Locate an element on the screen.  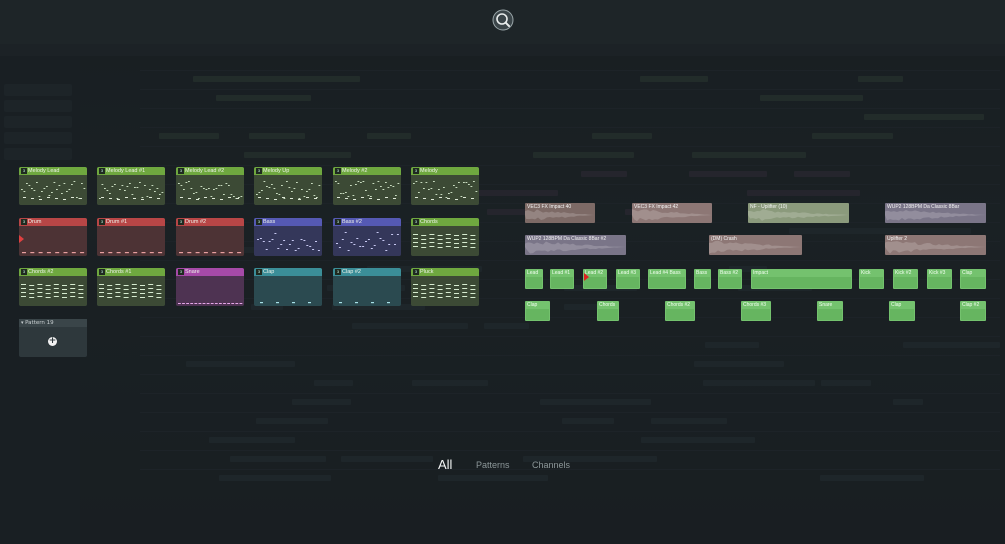
pattern-tile-label: Pluck is located at coordinates (427, 272).